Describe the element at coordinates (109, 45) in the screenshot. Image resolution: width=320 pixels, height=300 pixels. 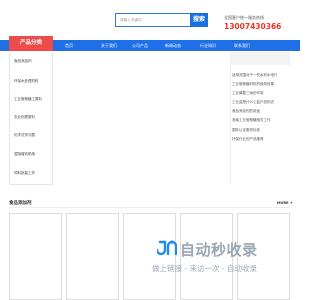
I see `nav-item-about: 关于我们` at that location.